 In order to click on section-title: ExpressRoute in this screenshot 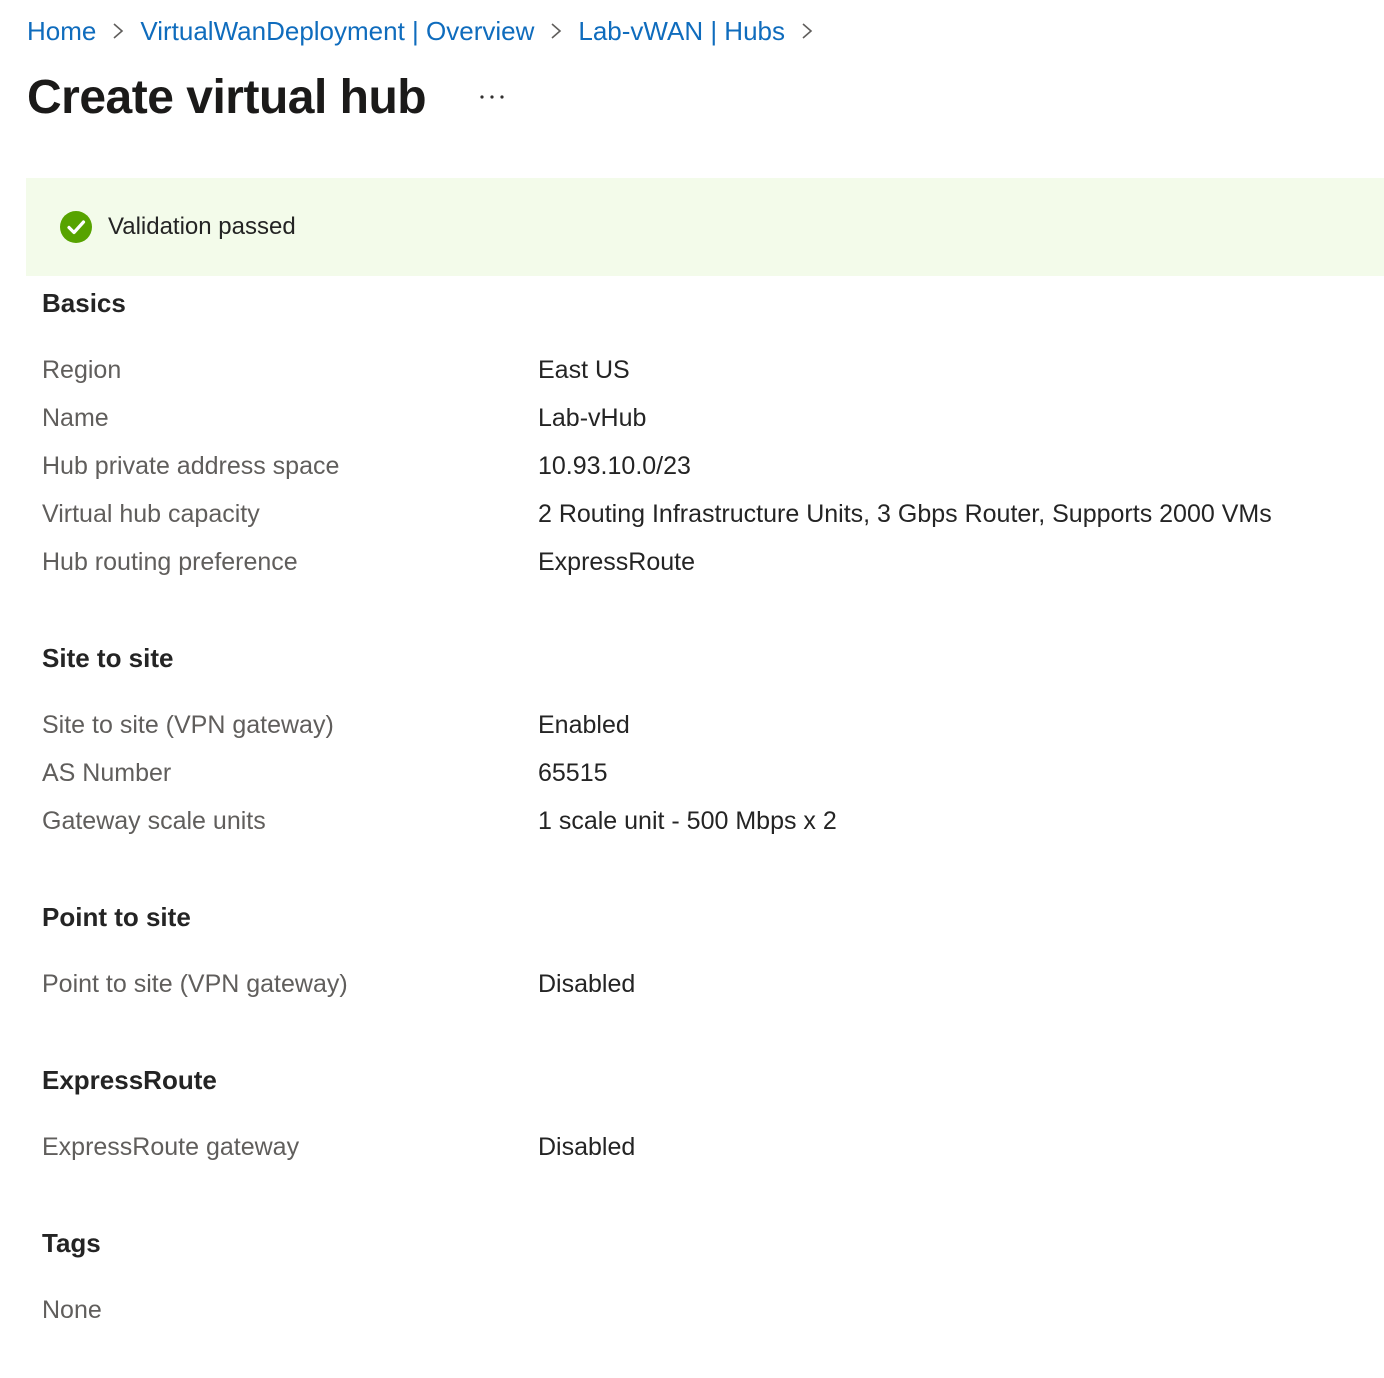, I will do `click(129, 1080)`.